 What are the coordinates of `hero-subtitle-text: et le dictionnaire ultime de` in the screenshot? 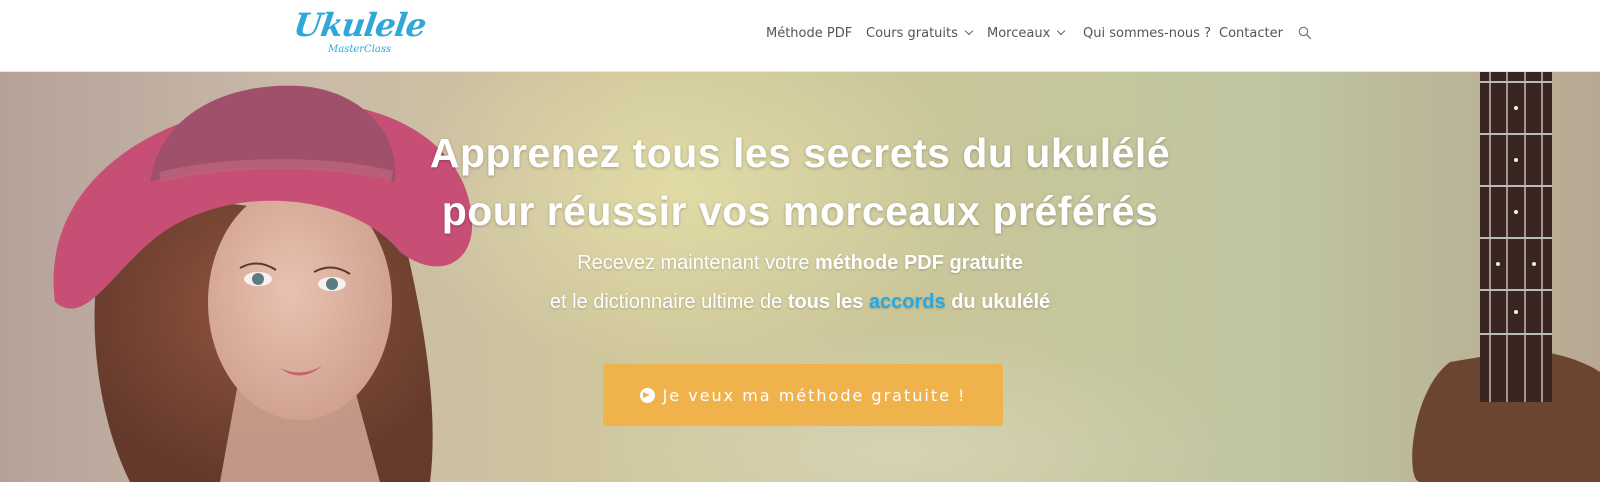 It's located at (668, 302).